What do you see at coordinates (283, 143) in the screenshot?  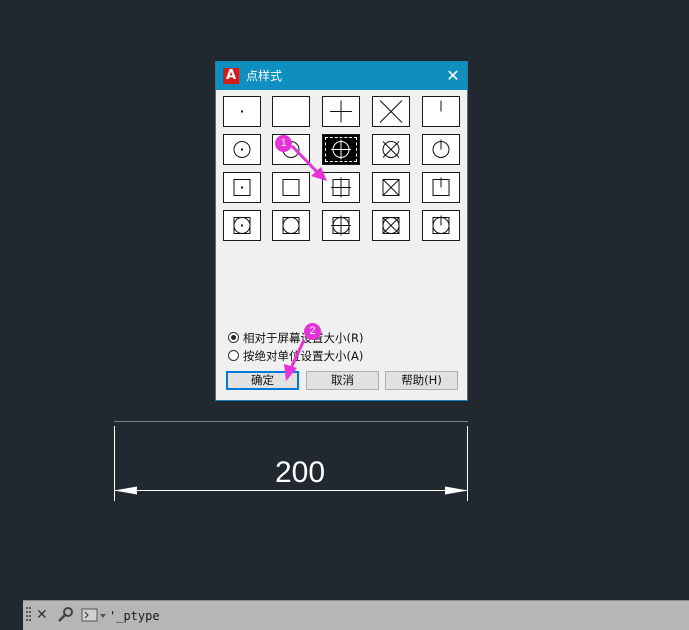 I see `annotation-marker-1: 1` at bounding box center [283, 143].